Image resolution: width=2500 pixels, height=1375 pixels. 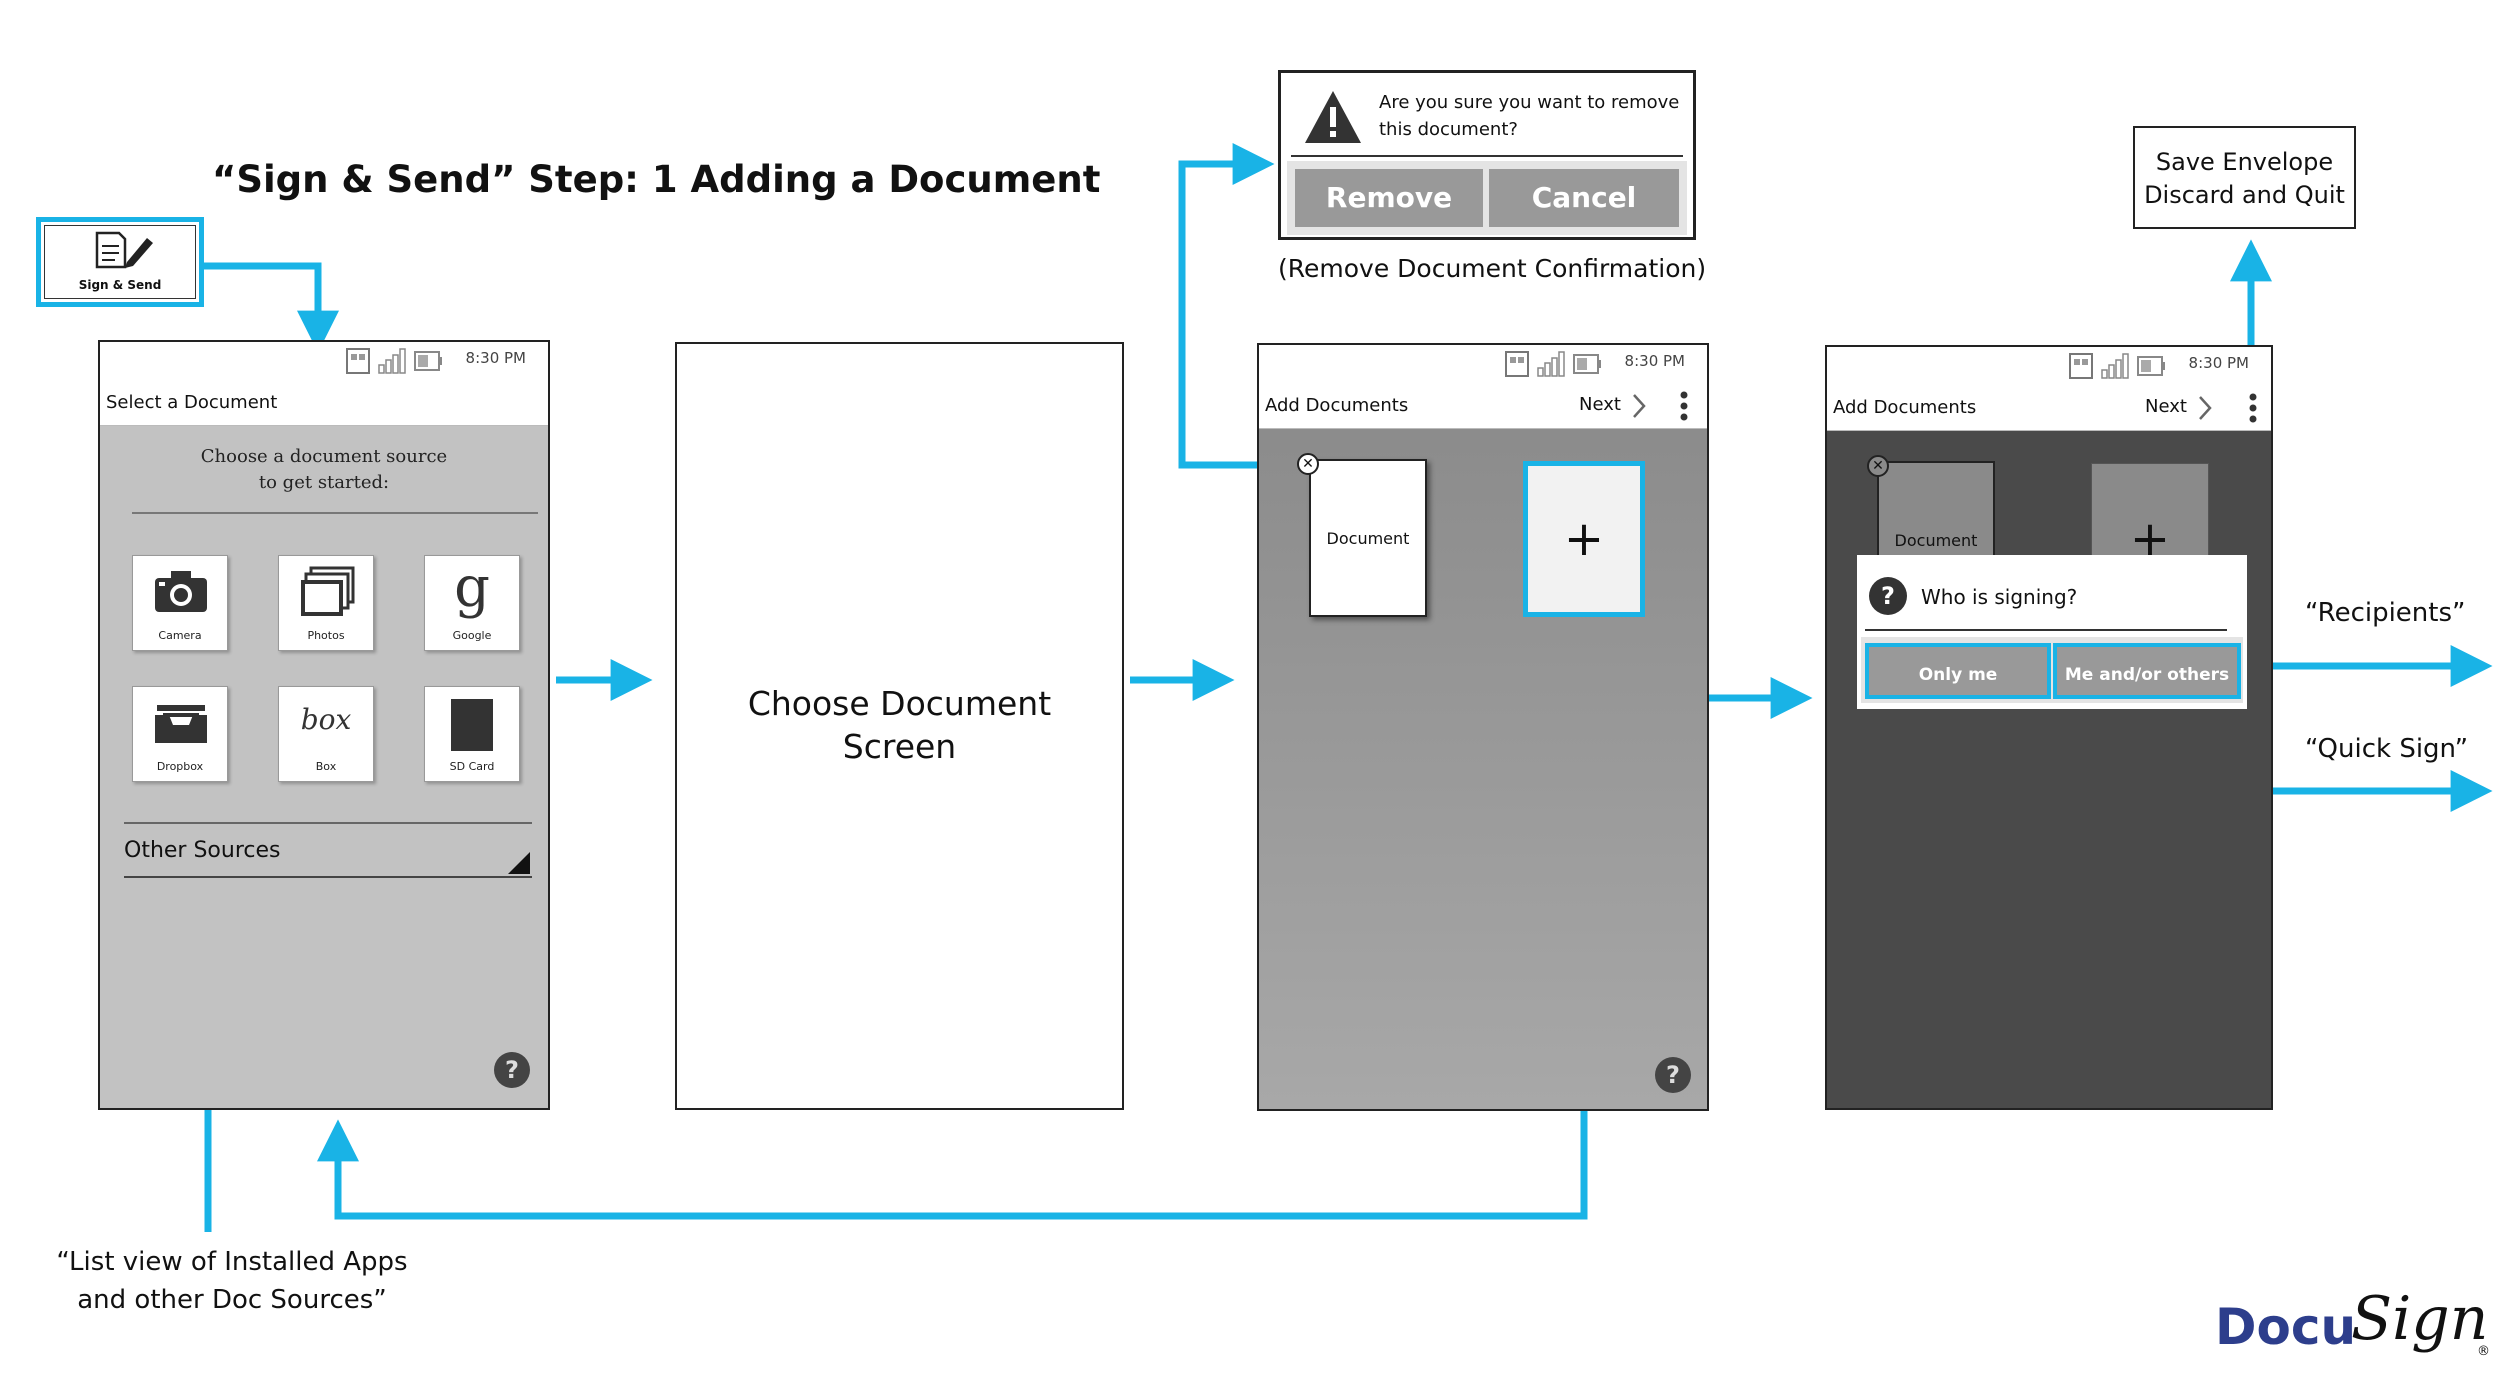 I want to click on dialog-title: Who is signing?, so click(x=1999, y=597).